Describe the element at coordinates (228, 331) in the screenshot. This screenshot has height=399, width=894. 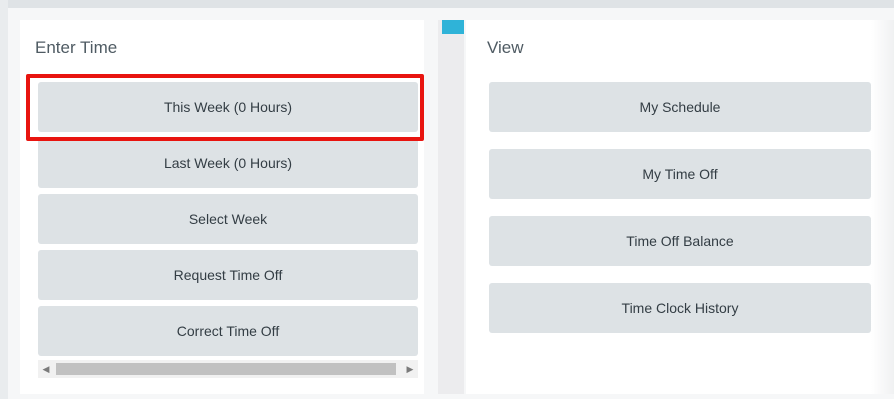
I see `correct-time-off-button: Correct Time Off` at that location.